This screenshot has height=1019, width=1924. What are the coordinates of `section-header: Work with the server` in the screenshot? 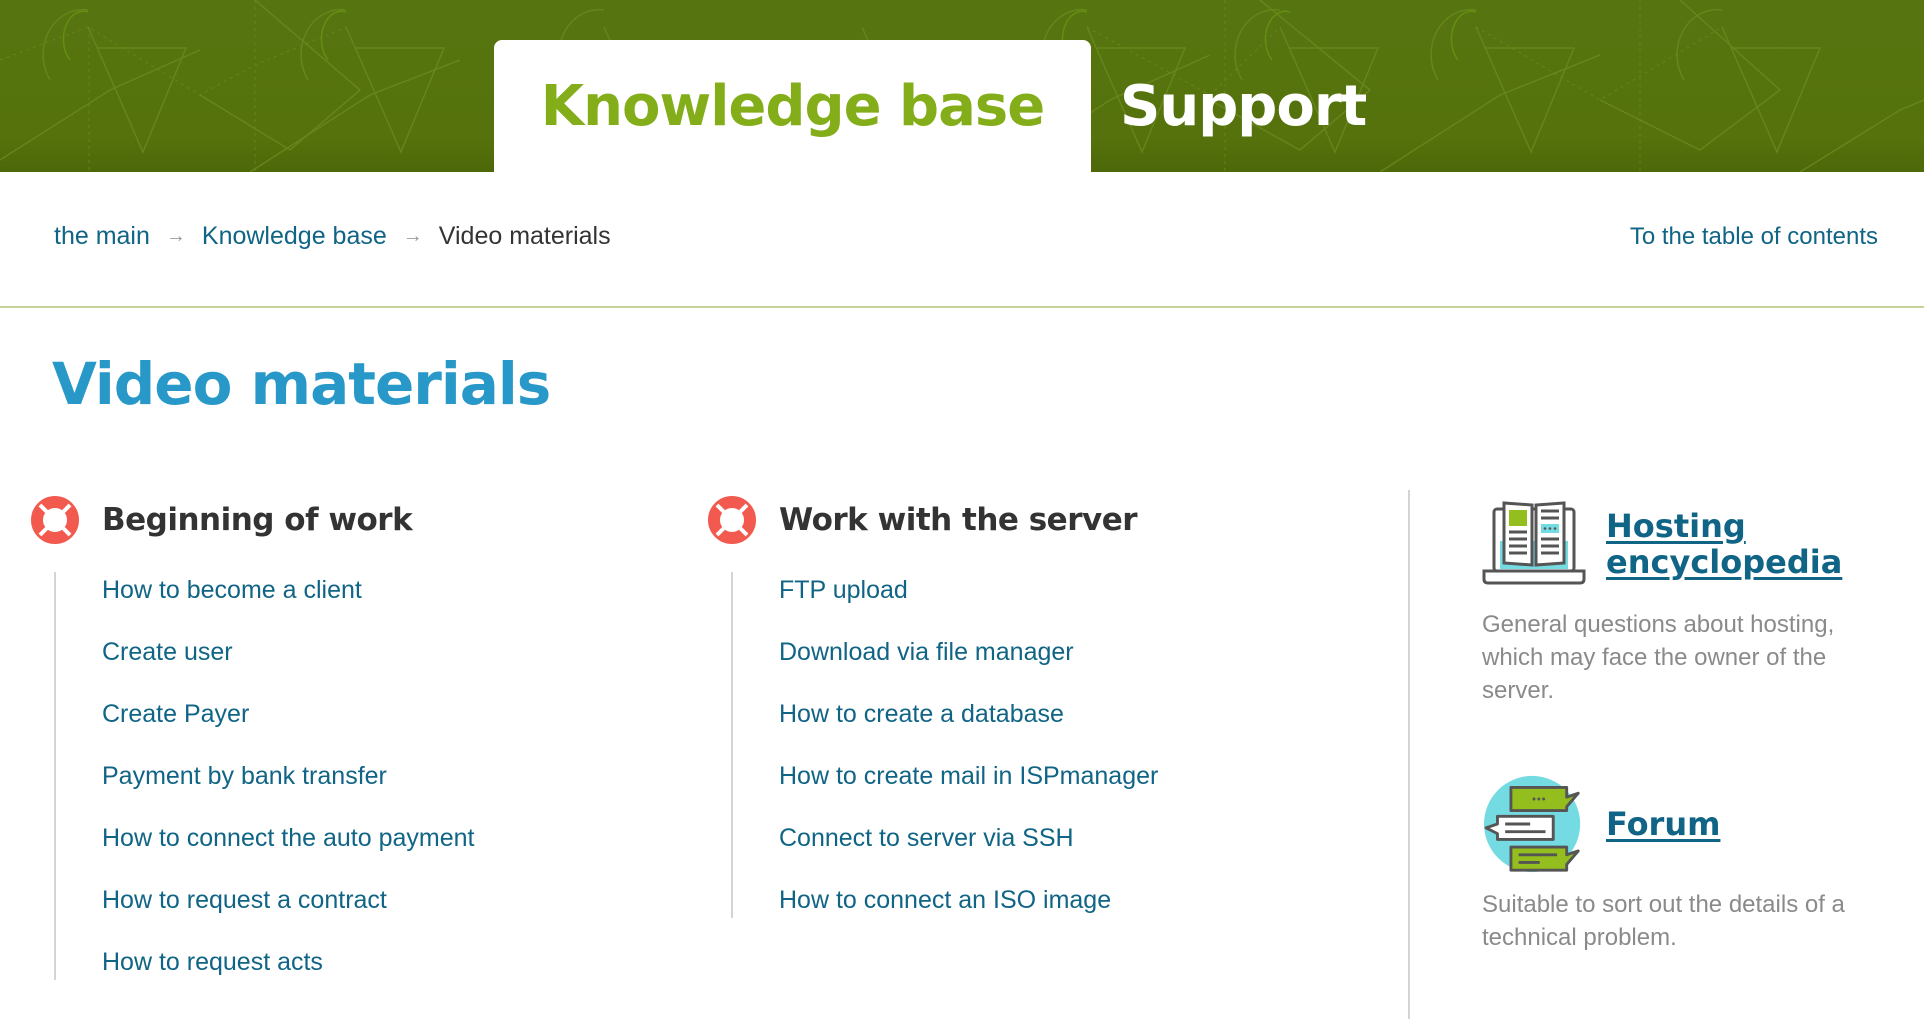 It's located at (932, 520).